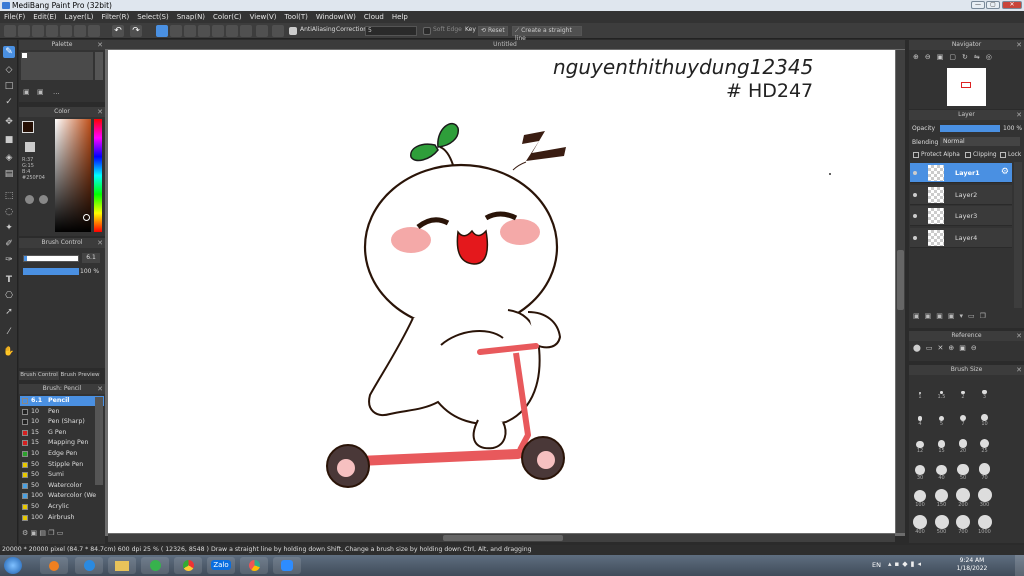  What do you see at coordinates (931, 57) in the screenshot?
I see `zoom-out-icon: ⊖` at bounding box center [931, 57].